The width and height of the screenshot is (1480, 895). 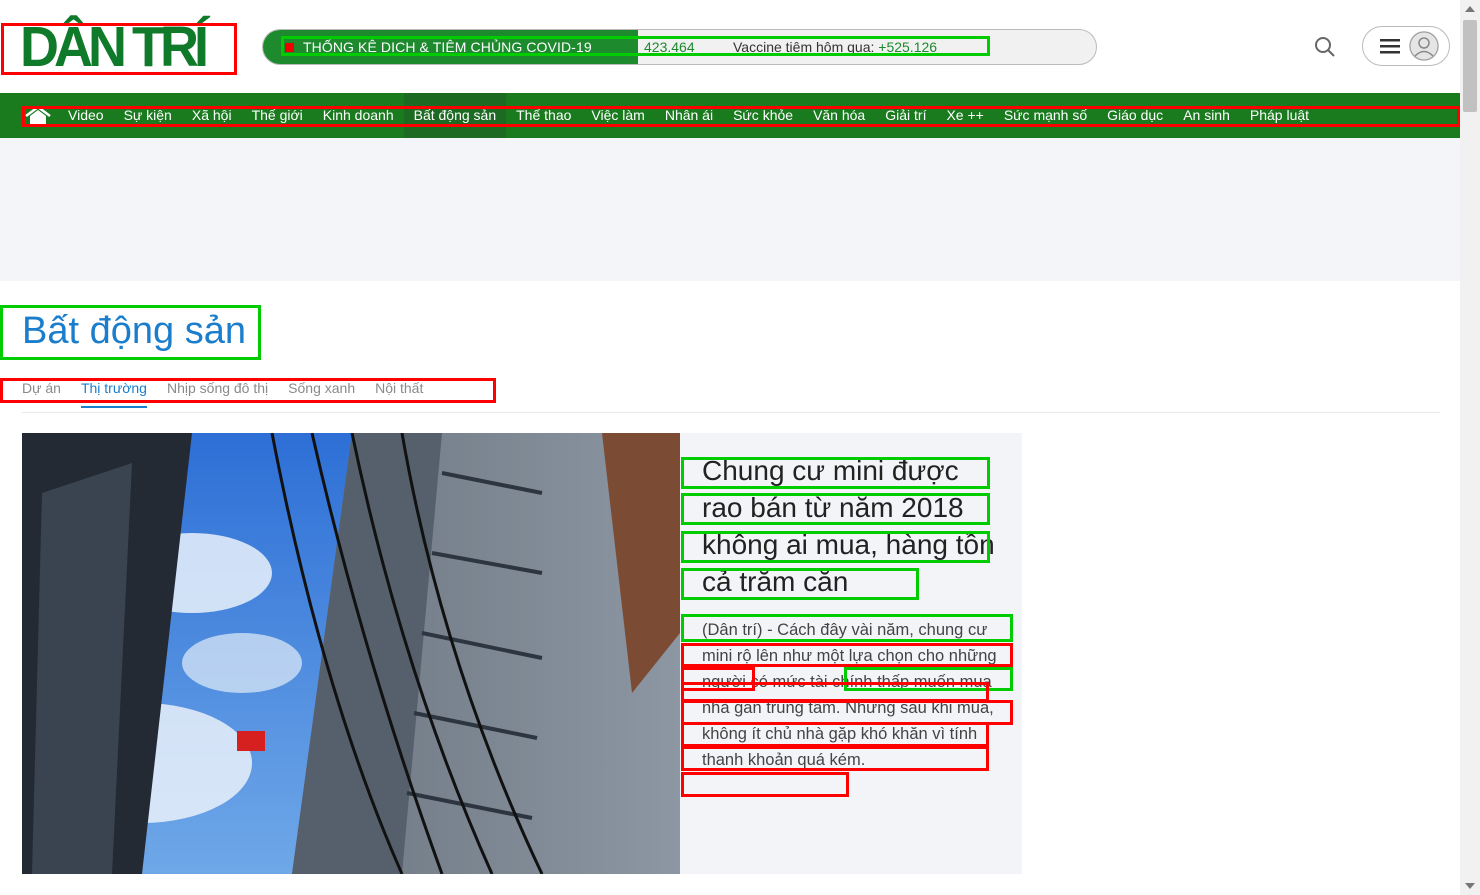 I want to click on user-avatar-icon, so click(x=1424, y=46).